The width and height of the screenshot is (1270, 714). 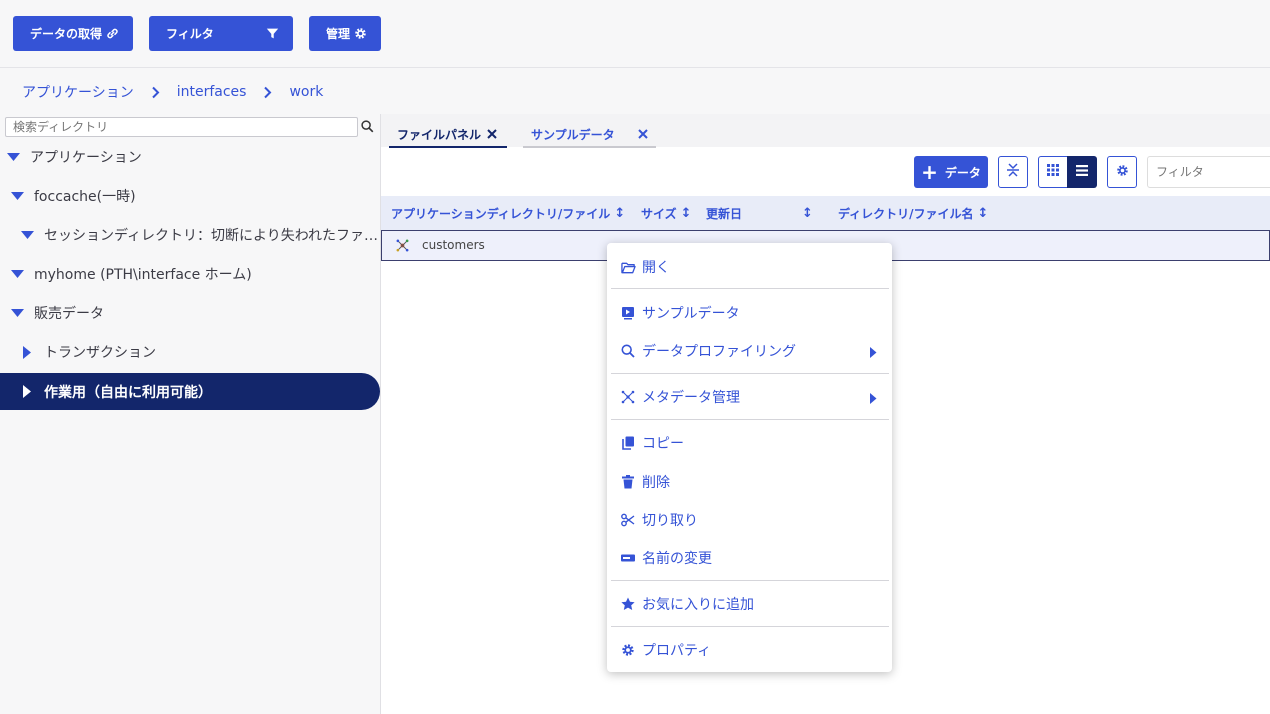 I want to click on grid-view-button, so click(x=1053, y=172).